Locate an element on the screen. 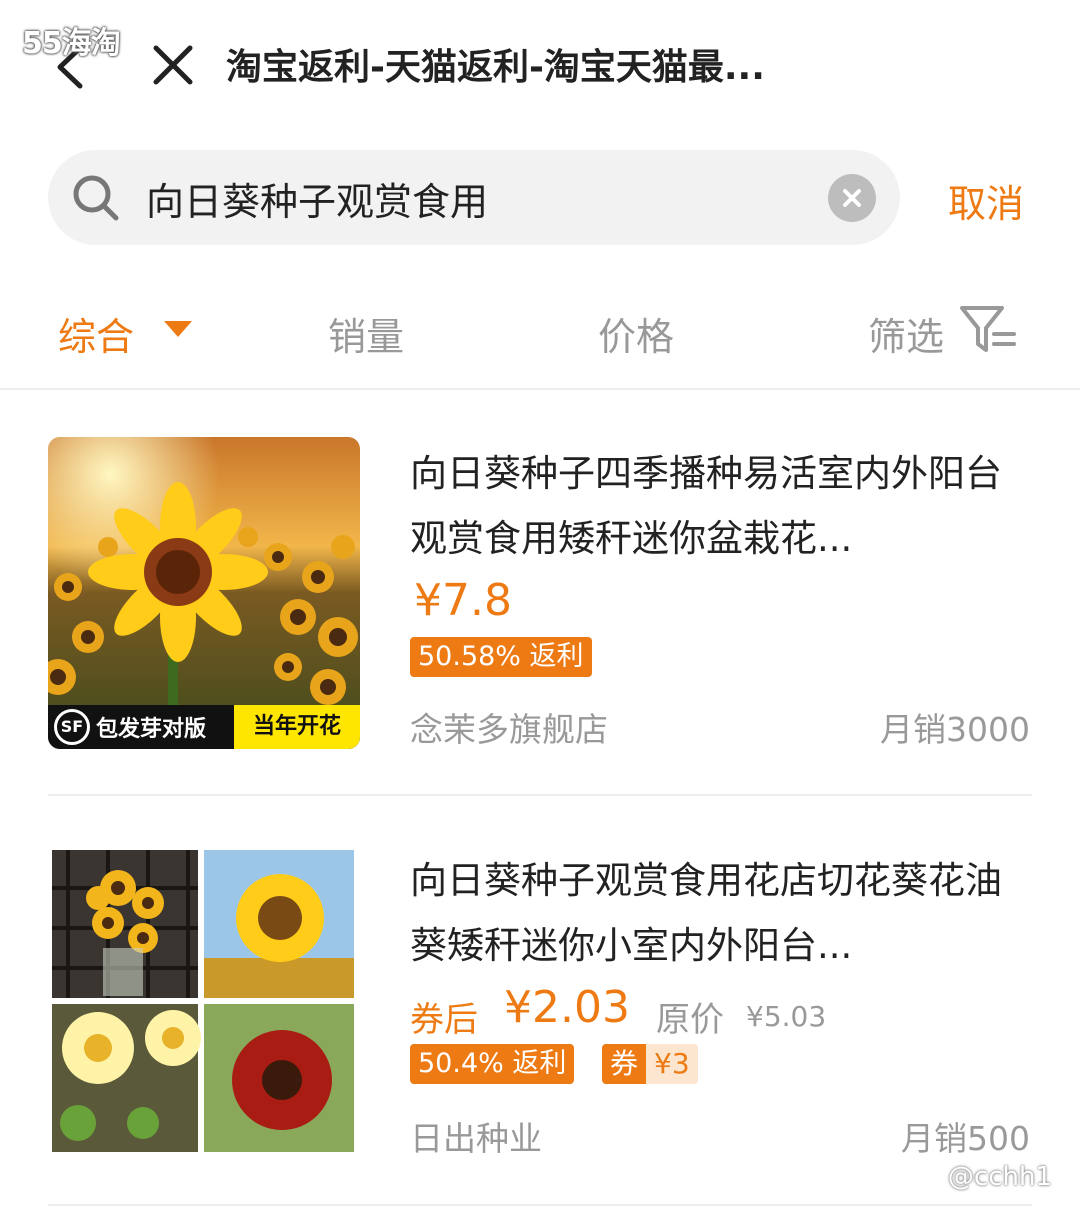  promo-badge-bar: SF 包发芽对版 当年开花 is located at coordinates (204, 727).